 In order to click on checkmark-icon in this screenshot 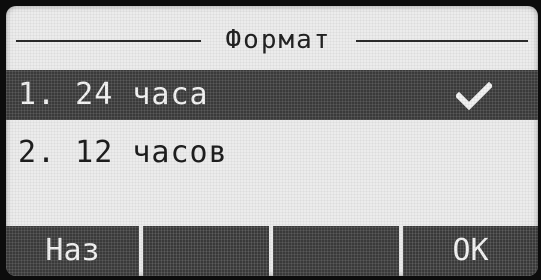, I will do `click(474, 96)`.